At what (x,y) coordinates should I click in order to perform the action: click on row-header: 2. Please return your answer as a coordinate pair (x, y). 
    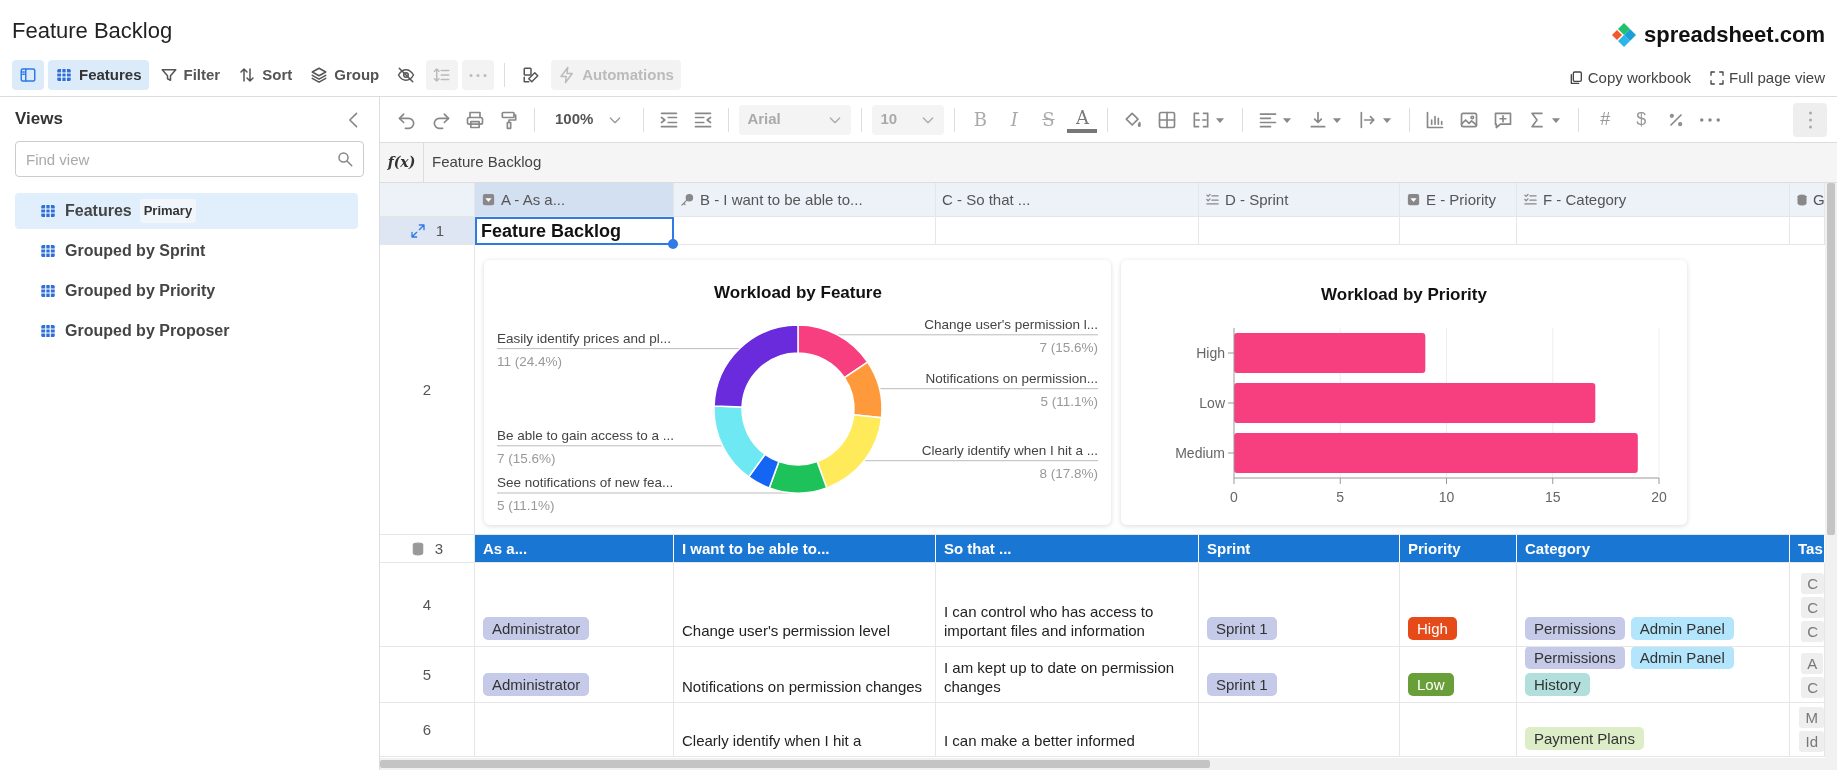
    Looking at the image, I should click on (427, 390).